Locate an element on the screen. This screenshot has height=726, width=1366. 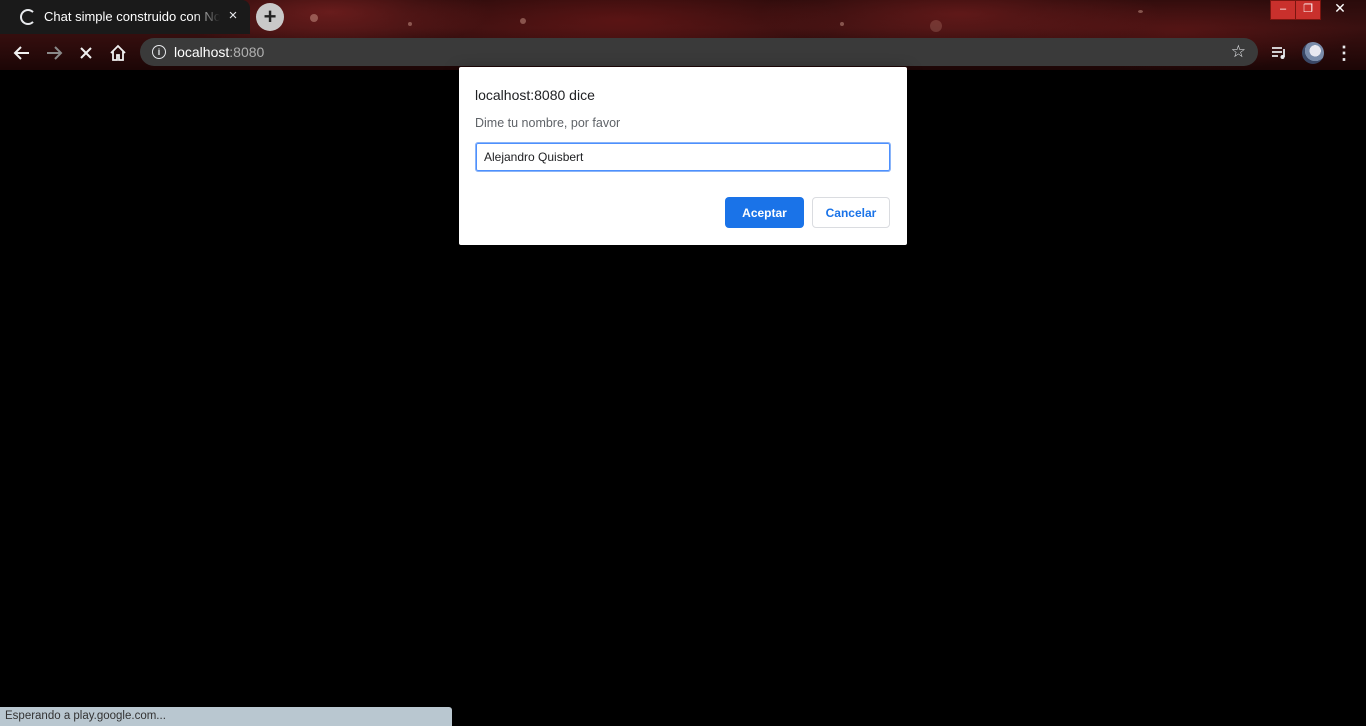
arrow-left-icon is located at coordinates (21, 53).